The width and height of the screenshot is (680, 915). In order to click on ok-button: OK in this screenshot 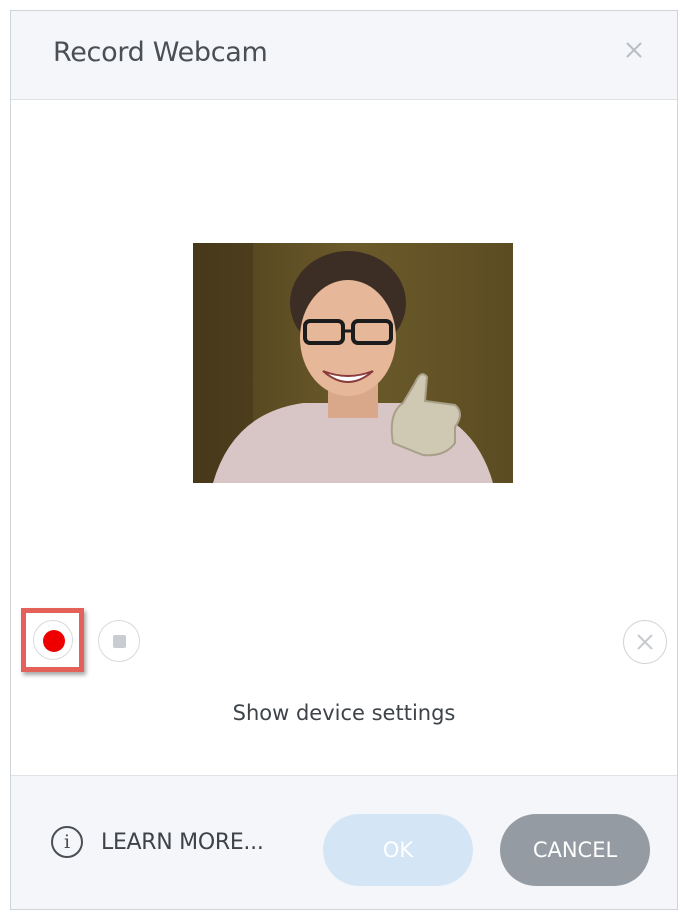, I will do `click(398, 850)`.